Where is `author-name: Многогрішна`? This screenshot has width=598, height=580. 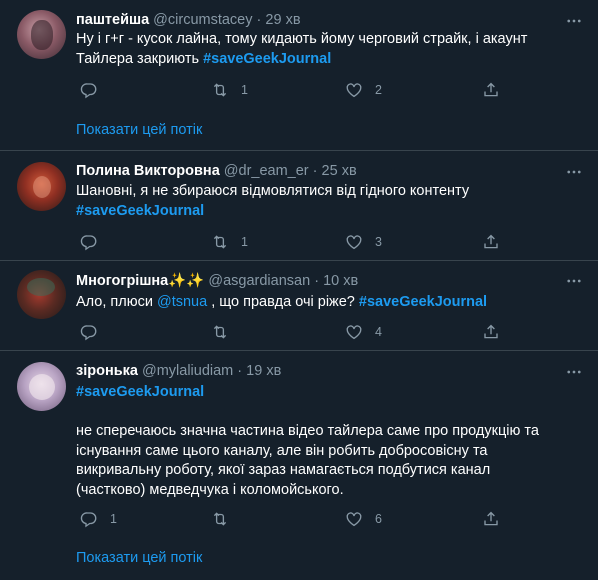
author-name: Многогрішна is located at coordinates (122, 281).